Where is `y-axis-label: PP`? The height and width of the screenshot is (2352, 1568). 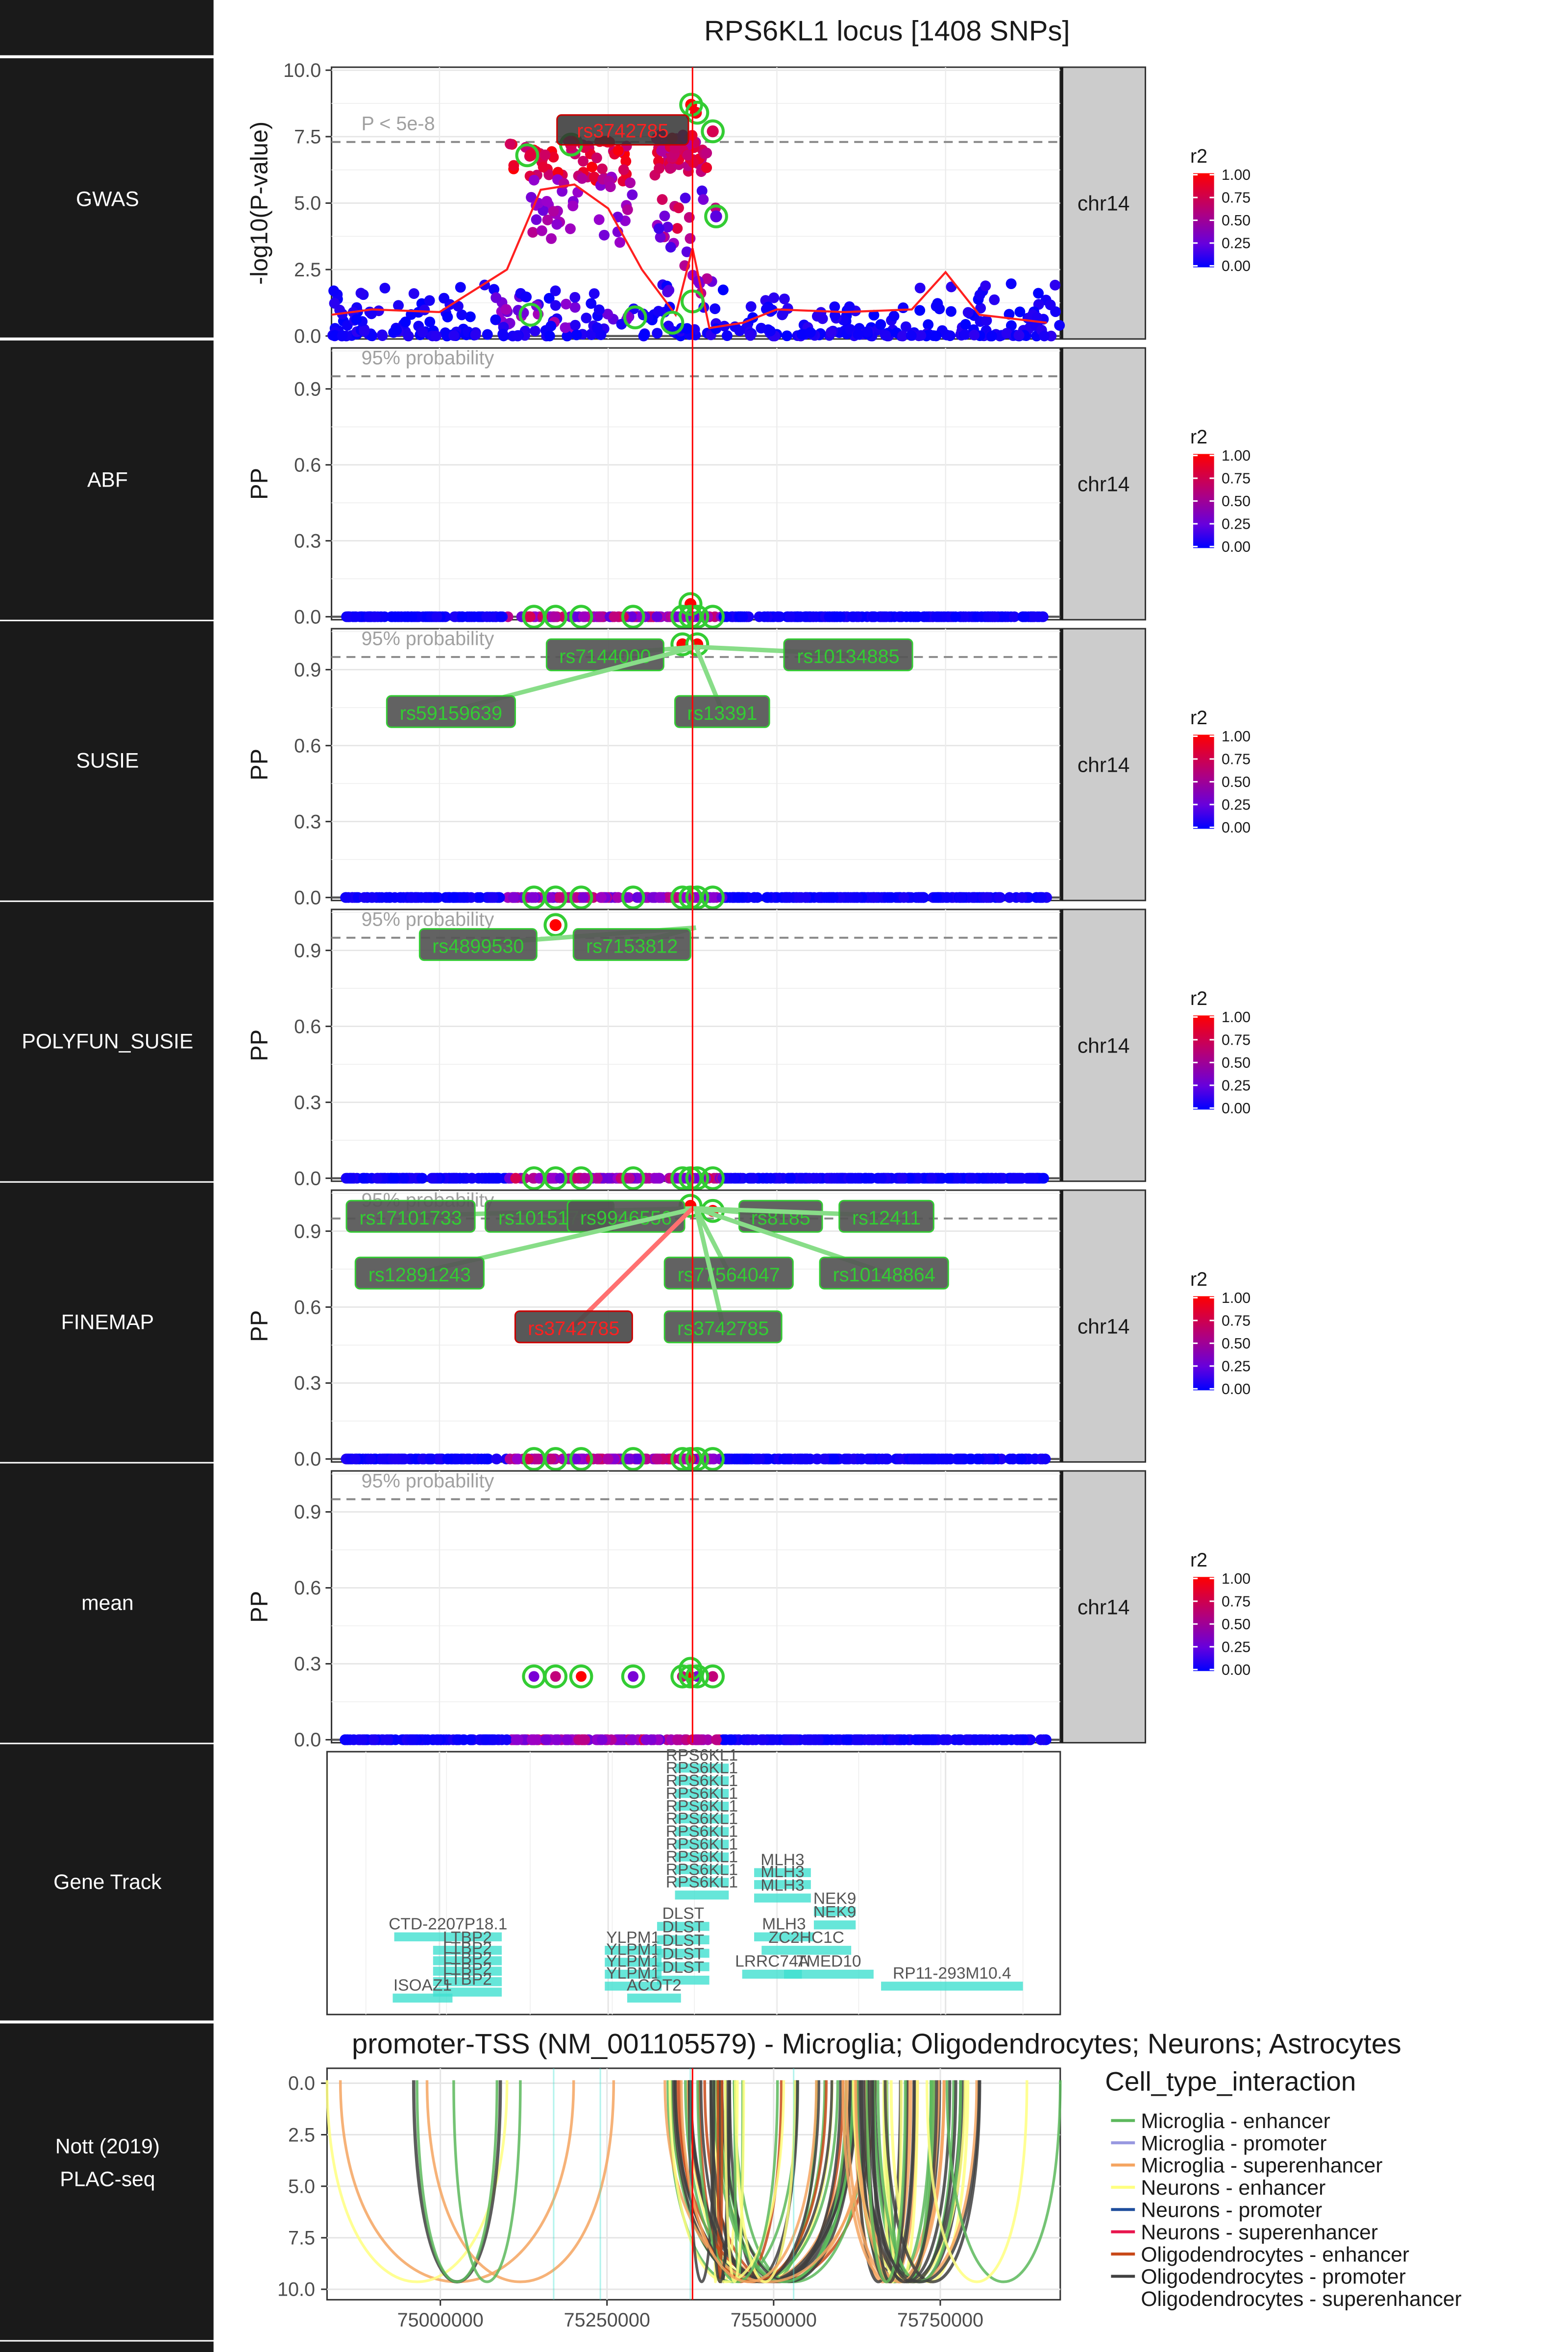 y-axis-label: PP is located at coordinates (259, 765).